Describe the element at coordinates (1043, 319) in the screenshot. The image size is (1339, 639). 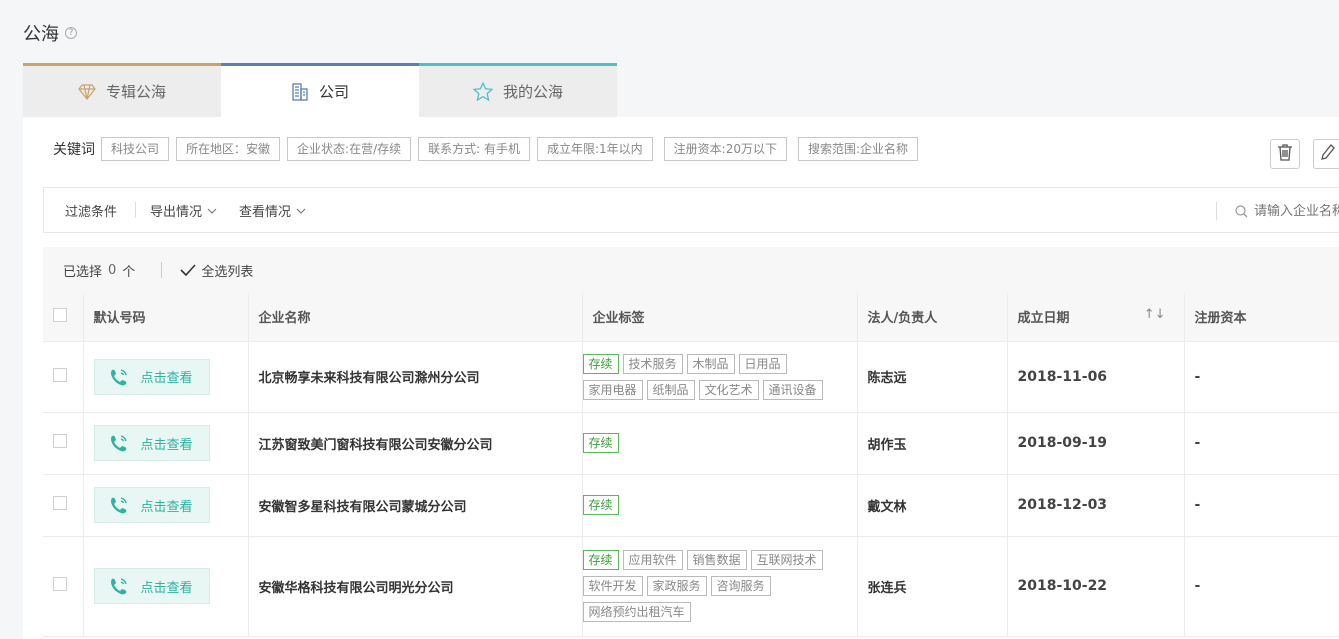
I see `column-header: 成立日期` at that location.